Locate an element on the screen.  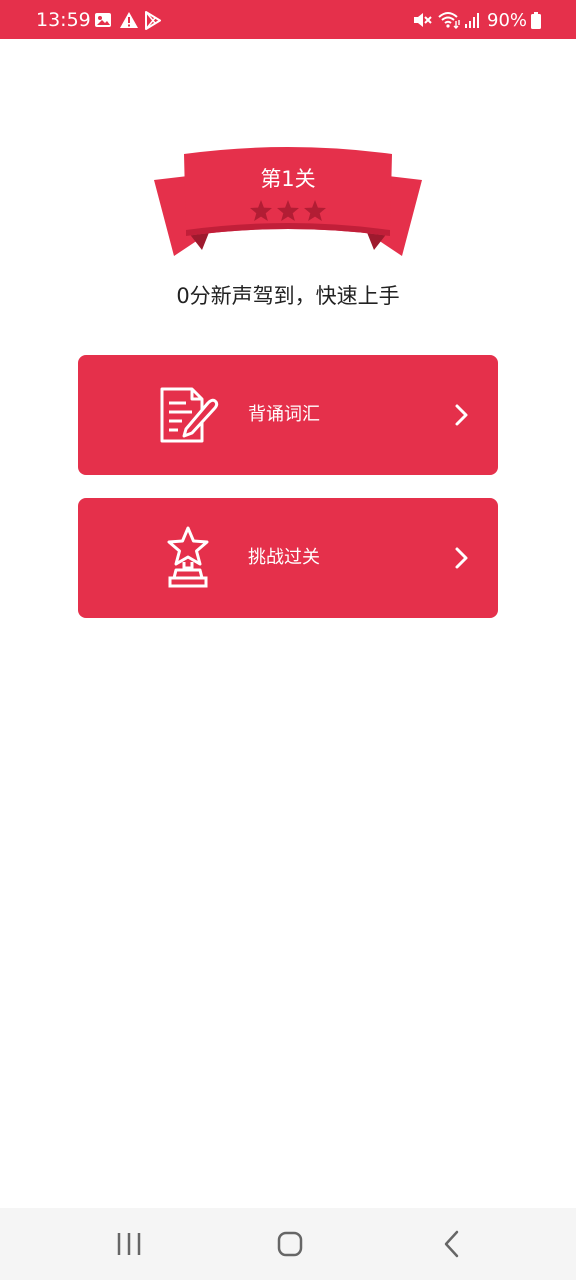
level-subtitle: 0分新声驾到，快速上手 is located at coordinates (288, 296).